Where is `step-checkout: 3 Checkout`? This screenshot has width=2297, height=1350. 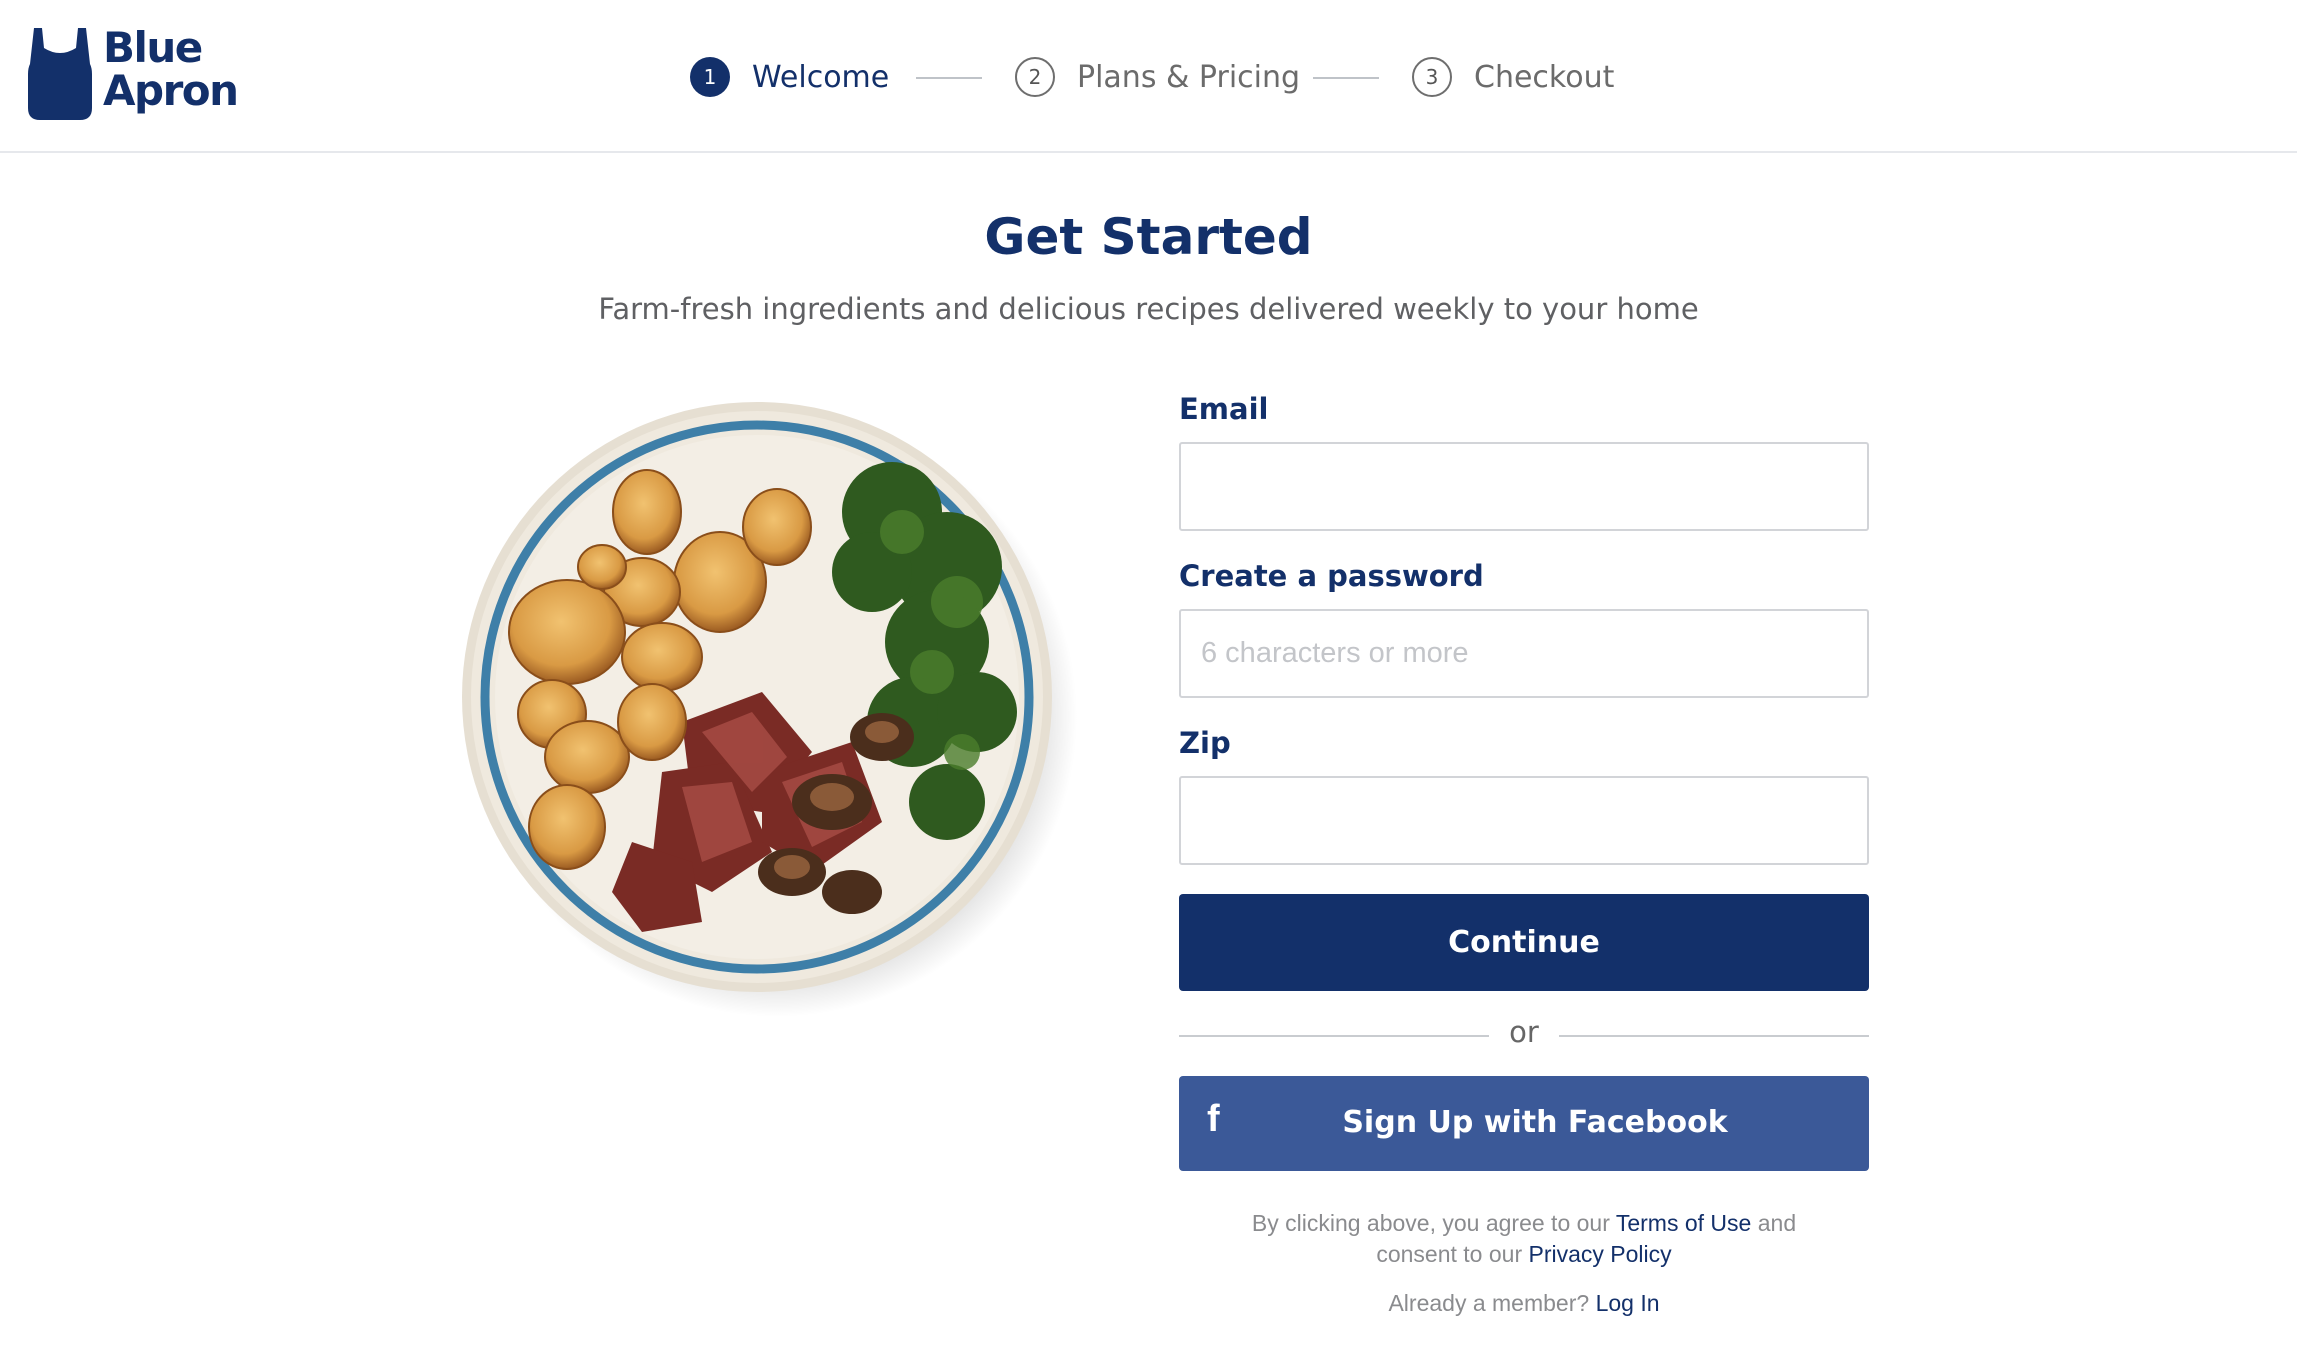
step-checkout: 3 Checkout is located at coordinates (1513, 77).